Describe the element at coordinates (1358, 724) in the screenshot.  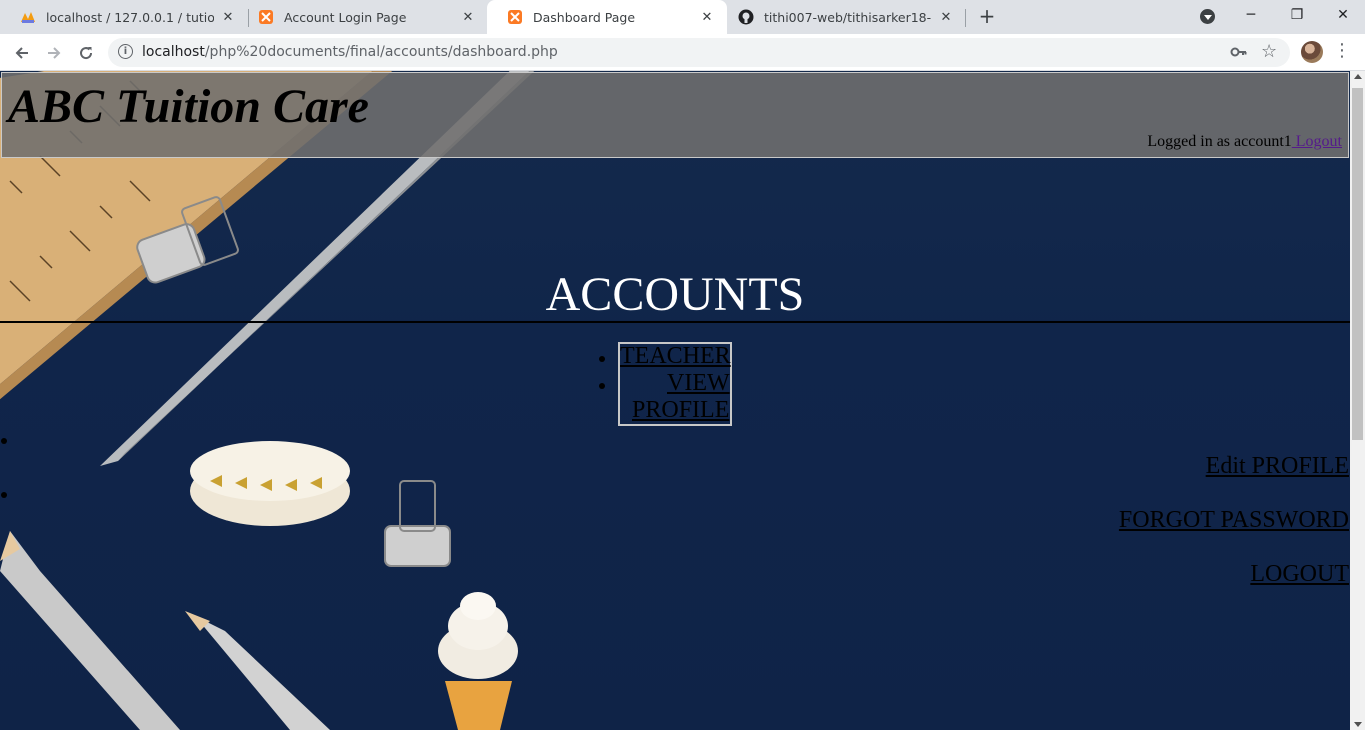
I see `scroll-down-icon` at that location.